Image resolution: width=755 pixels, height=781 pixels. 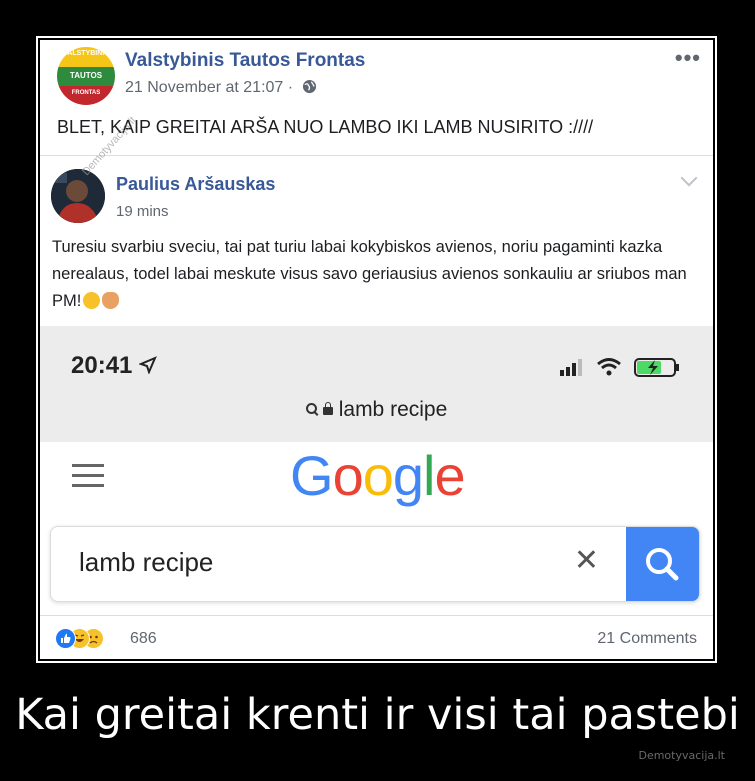 What do you see at coordinates (245, 61) in the screenshot?
I see `page-name-link: Valstybinis Tautos Frontas` at bounding box center [245, 61].